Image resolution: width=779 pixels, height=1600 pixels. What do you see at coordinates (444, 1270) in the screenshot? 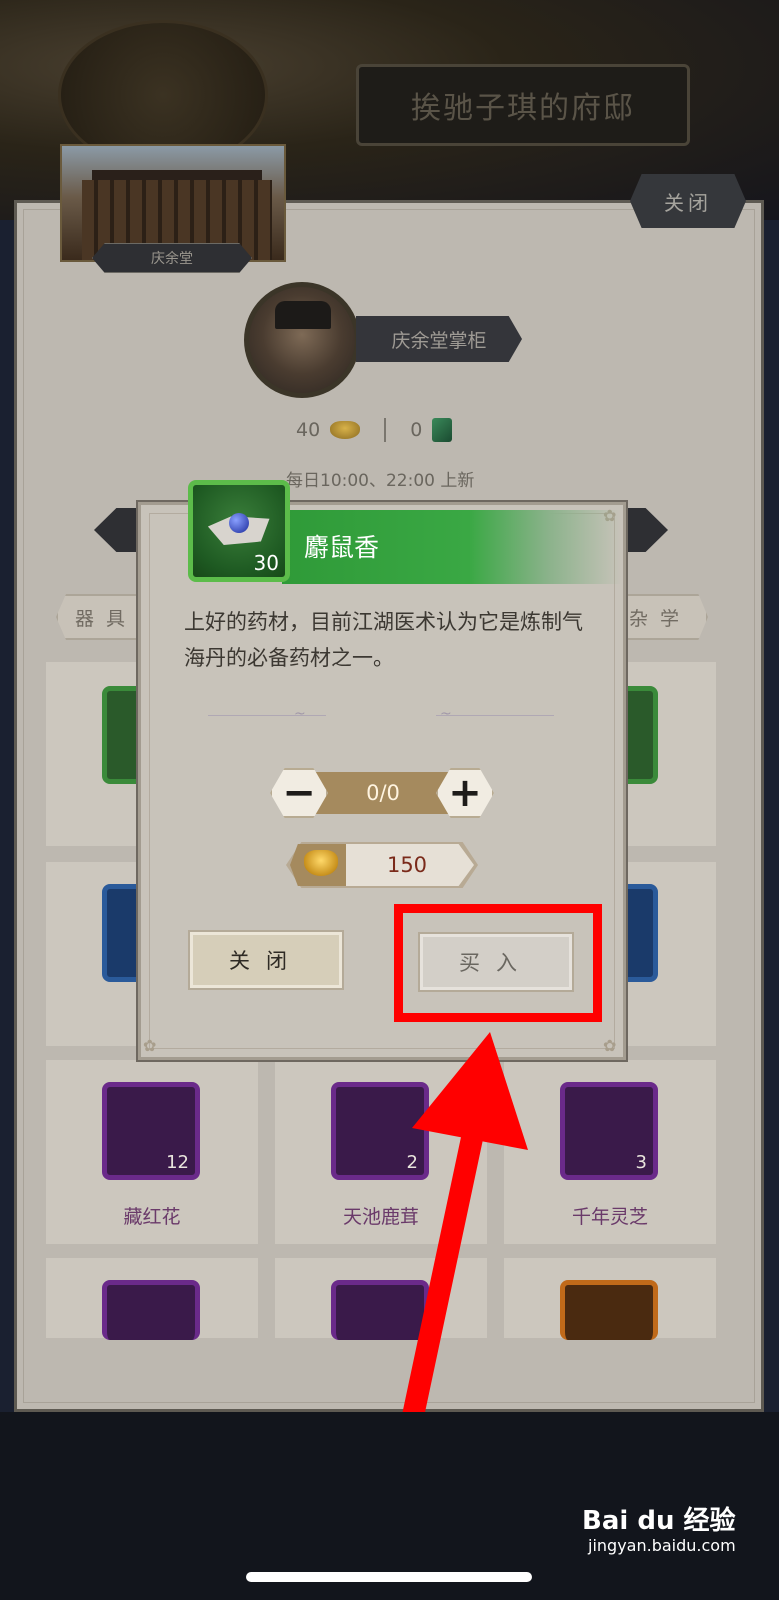
I see `arrow-shaft` at bounding box center [444, 1270].